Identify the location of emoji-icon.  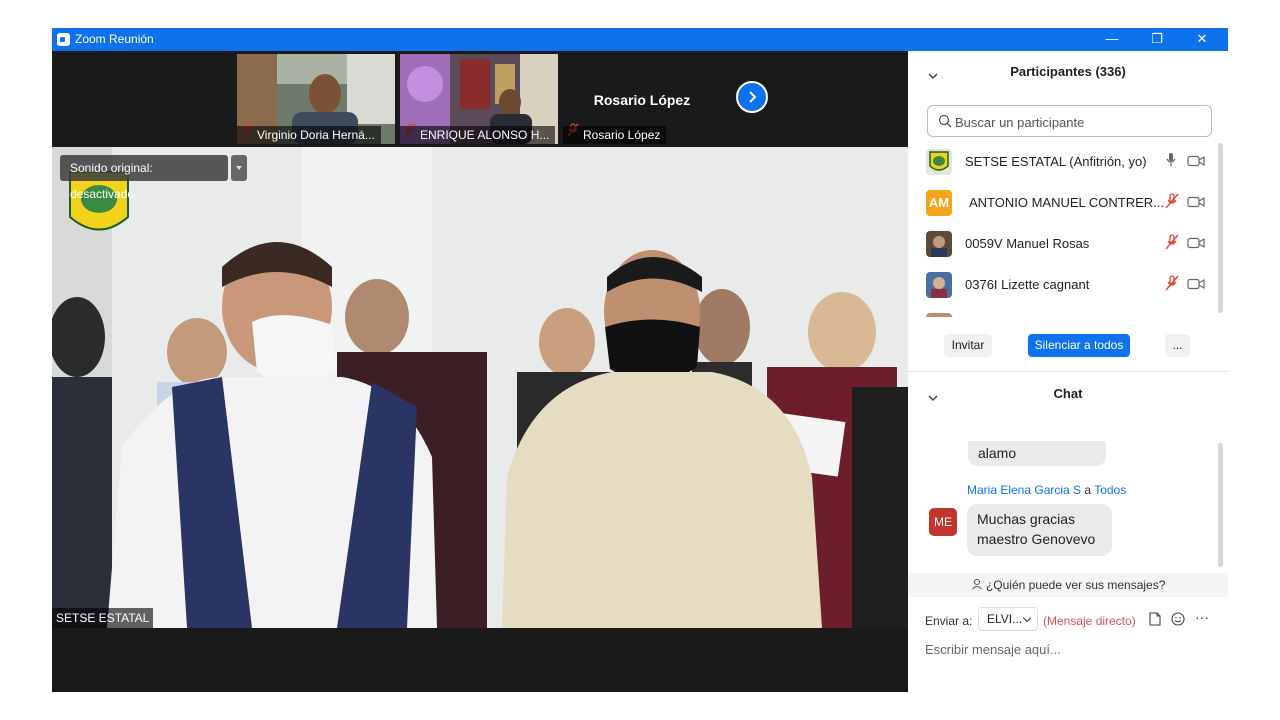
(1178, 621).